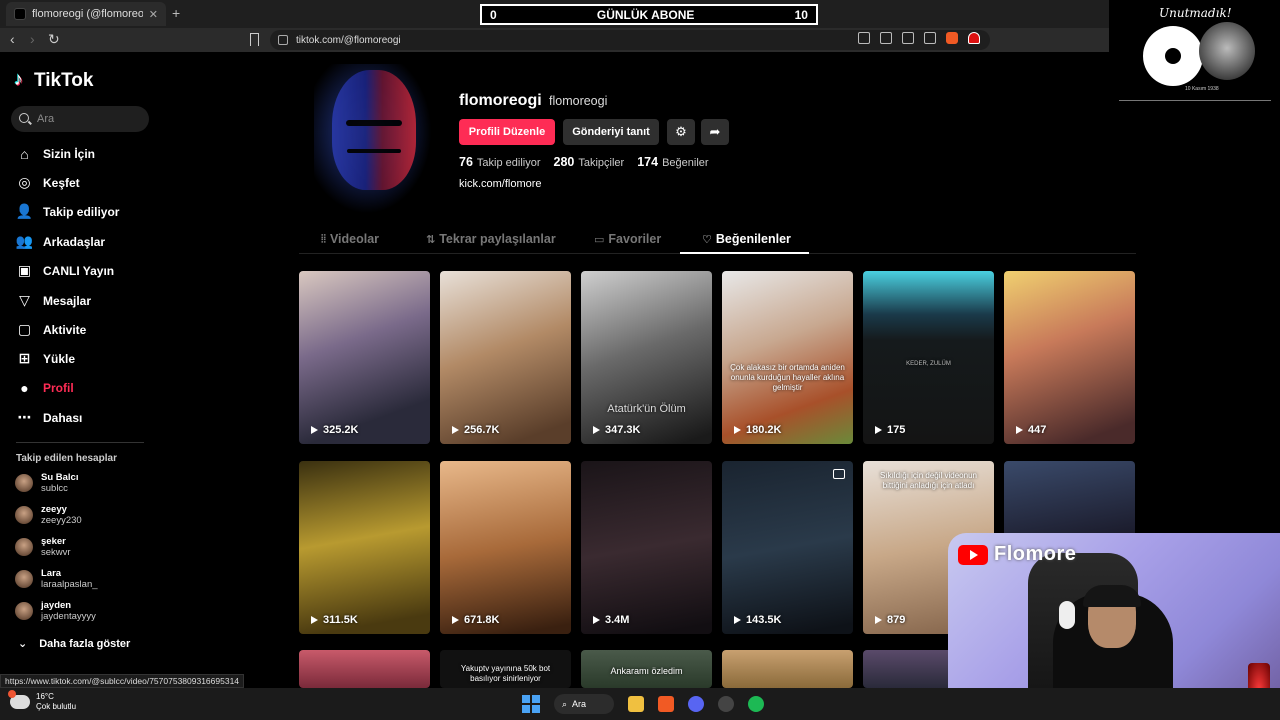 The image size is (1280, 720). Describe the element at coordinates (475, 620) in the screenshot. I see `view-count: 671.8K` at that location.